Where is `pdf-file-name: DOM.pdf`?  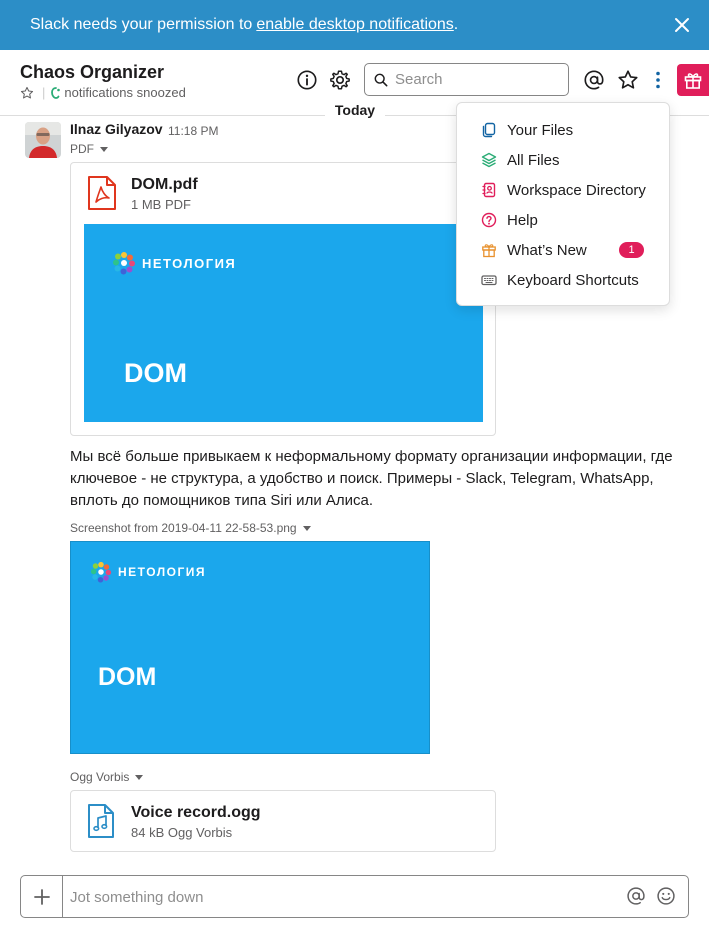 pdf-file-name: DOM.pdf is located at coordinates (164, 185).